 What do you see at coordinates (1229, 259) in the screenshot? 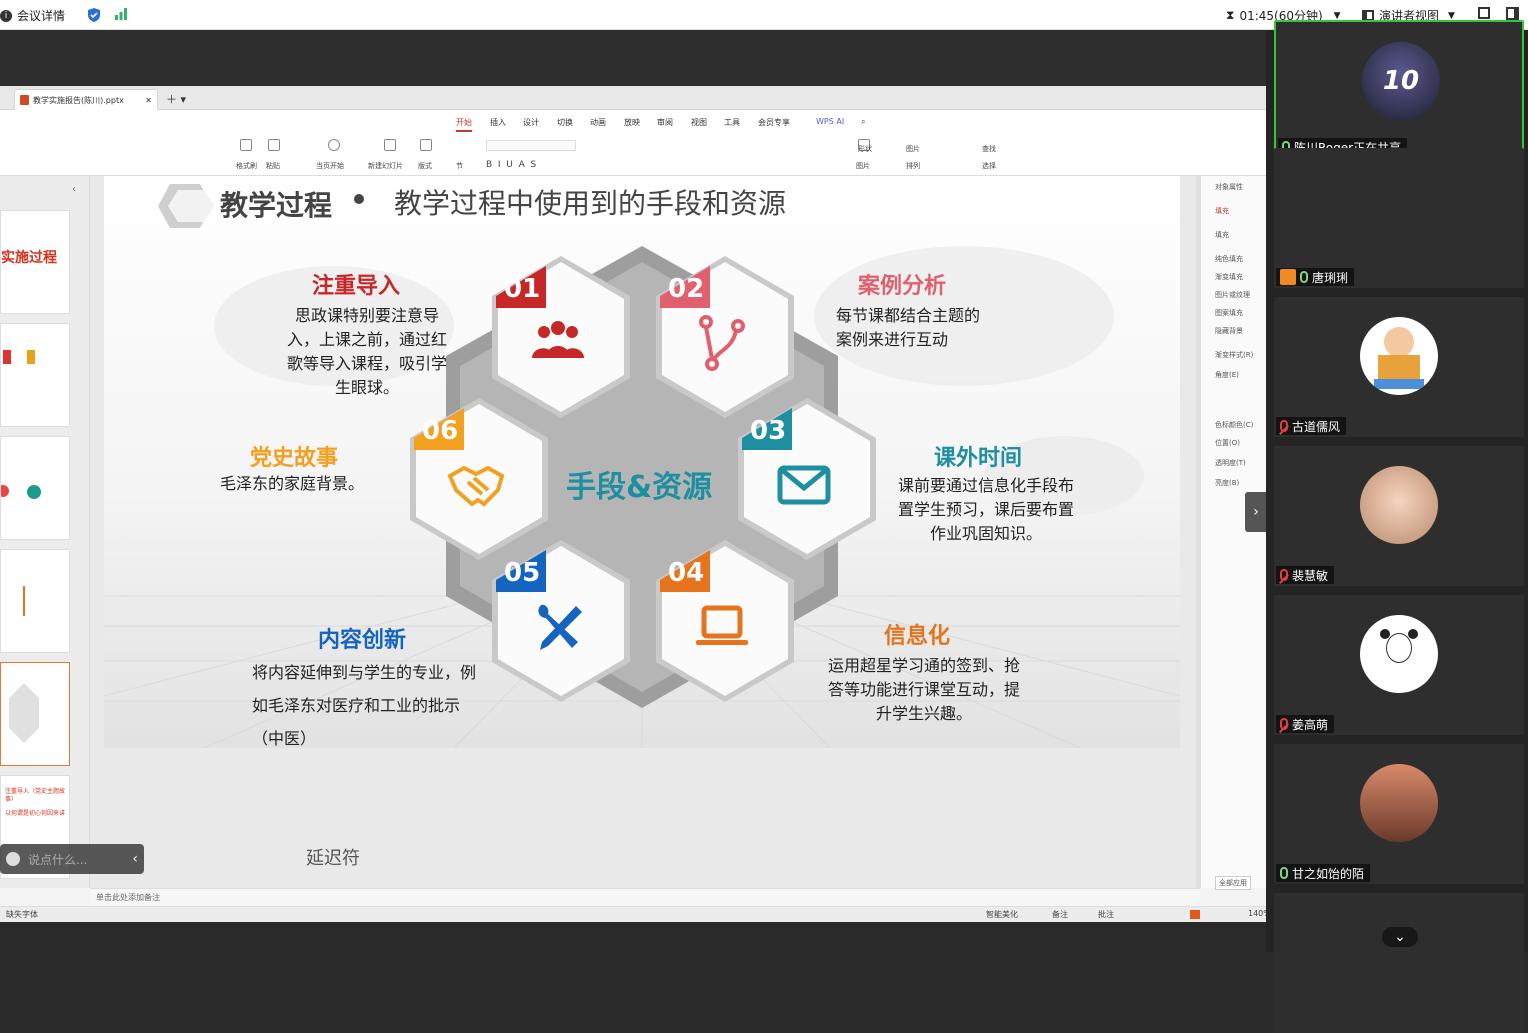
I see `props-option: 纯色填充` at bounding box center [1229, 259].